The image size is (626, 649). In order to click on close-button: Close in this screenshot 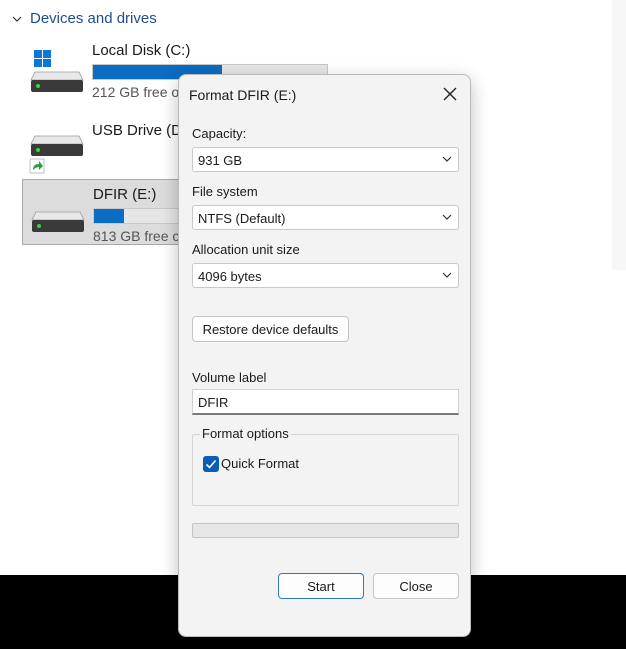, I will do `click(416, 586)`.